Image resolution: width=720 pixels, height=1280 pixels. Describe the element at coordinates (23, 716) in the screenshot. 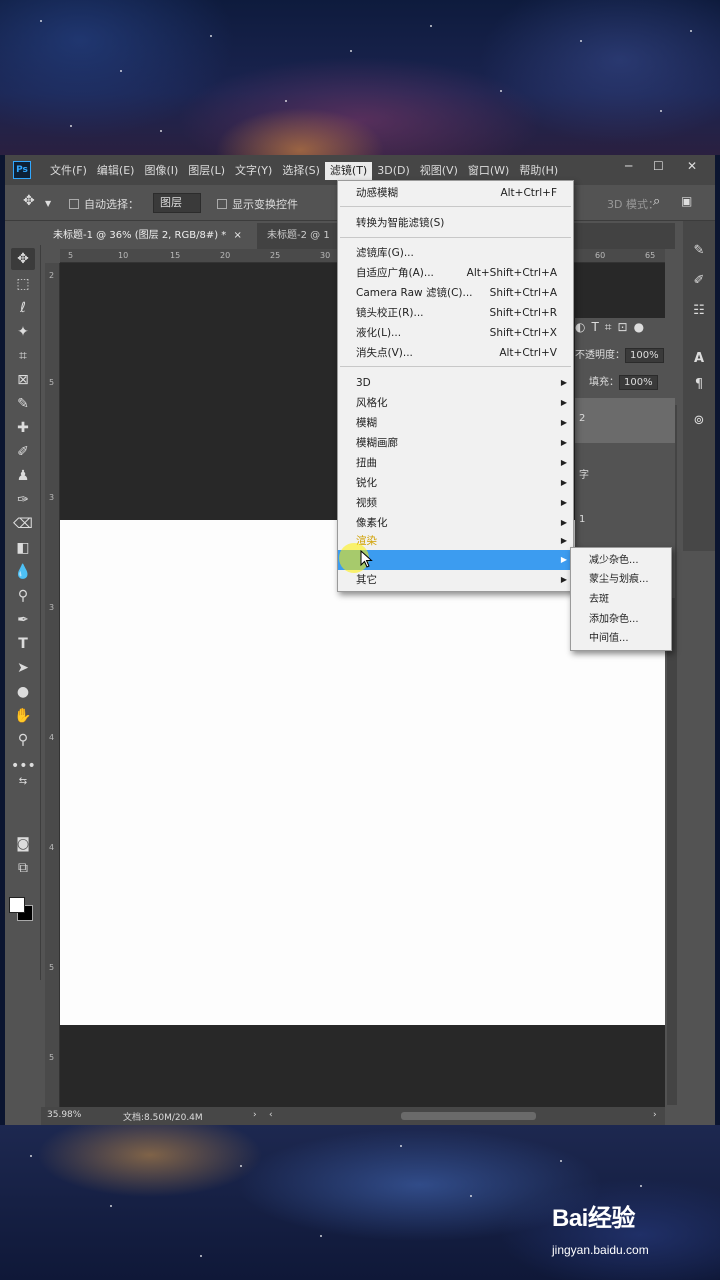

I see `hand-tool-icon: ✋` at that location.